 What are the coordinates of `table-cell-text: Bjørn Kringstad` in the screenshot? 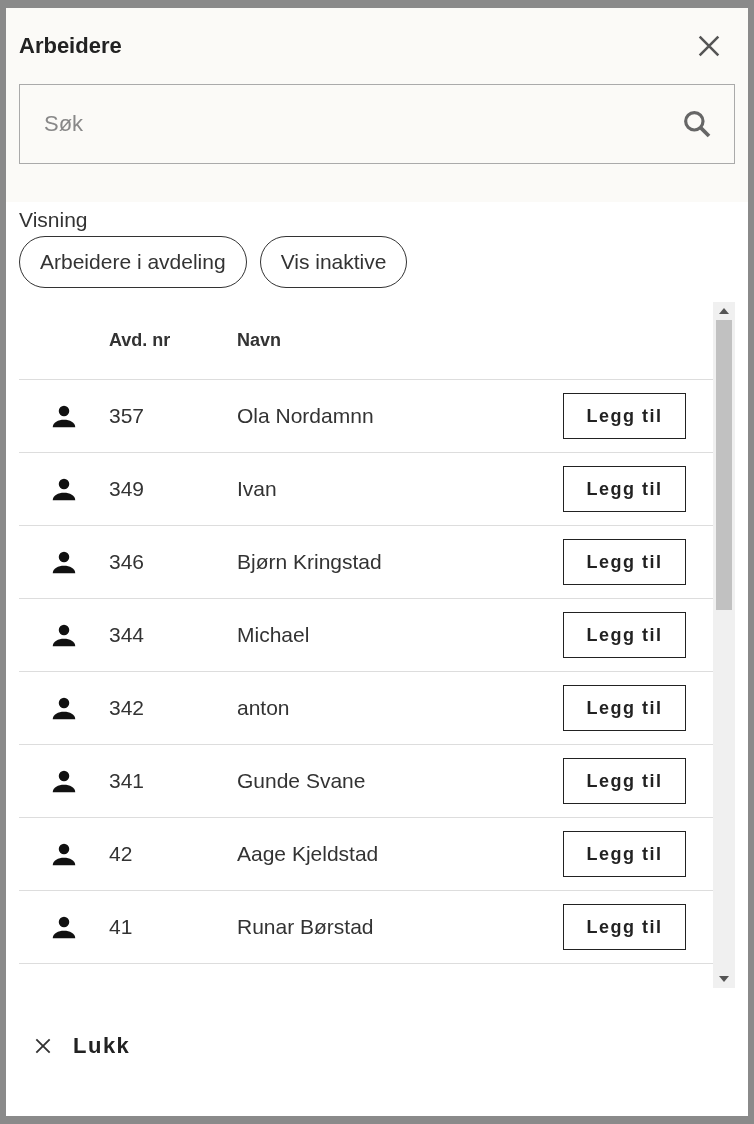 It's located at (310, 562).